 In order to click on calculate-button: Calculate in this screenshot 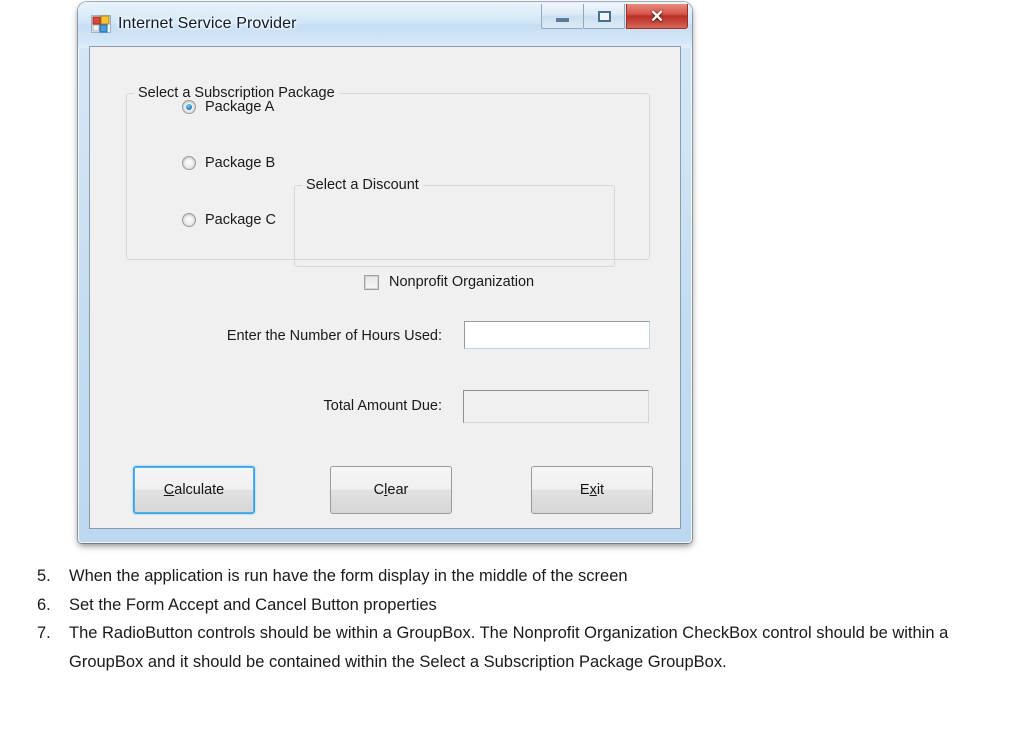, I will do `click(194, 490)`.